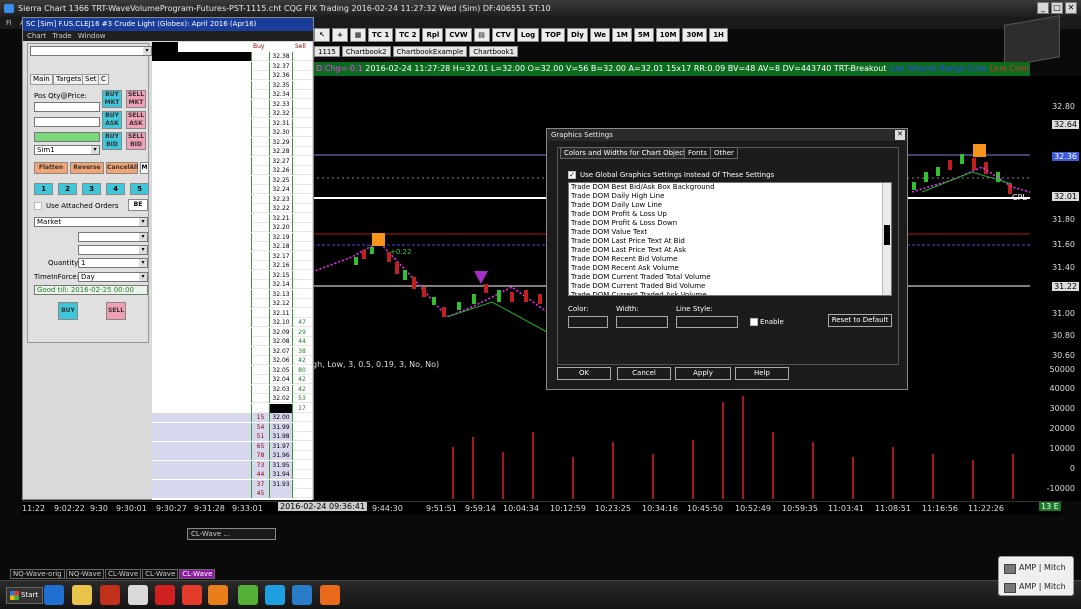  Describe the element at coordinates (54, 595) in the screenshot. I see `ie-icon` at that location.